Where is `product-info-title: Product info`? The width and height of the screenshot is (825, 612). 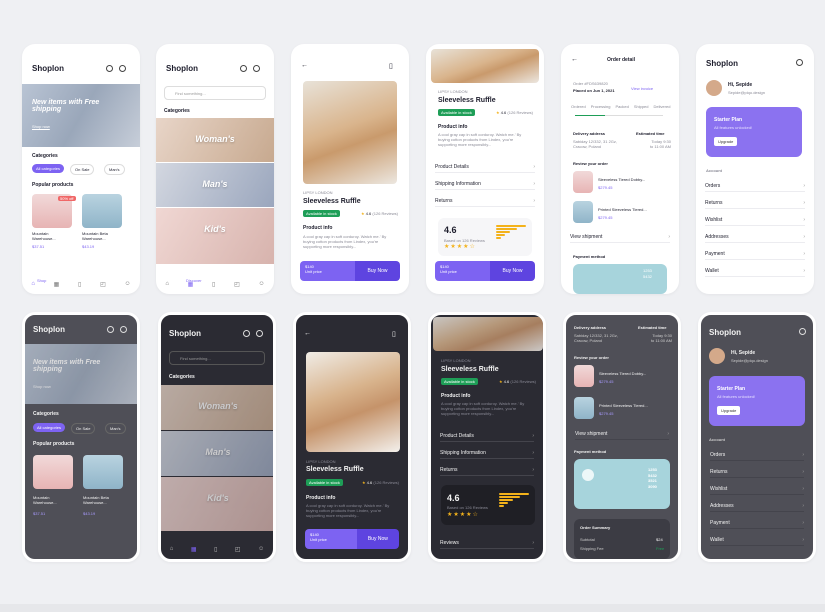
product-info-title: Product info is located at coordinates (453, 127).